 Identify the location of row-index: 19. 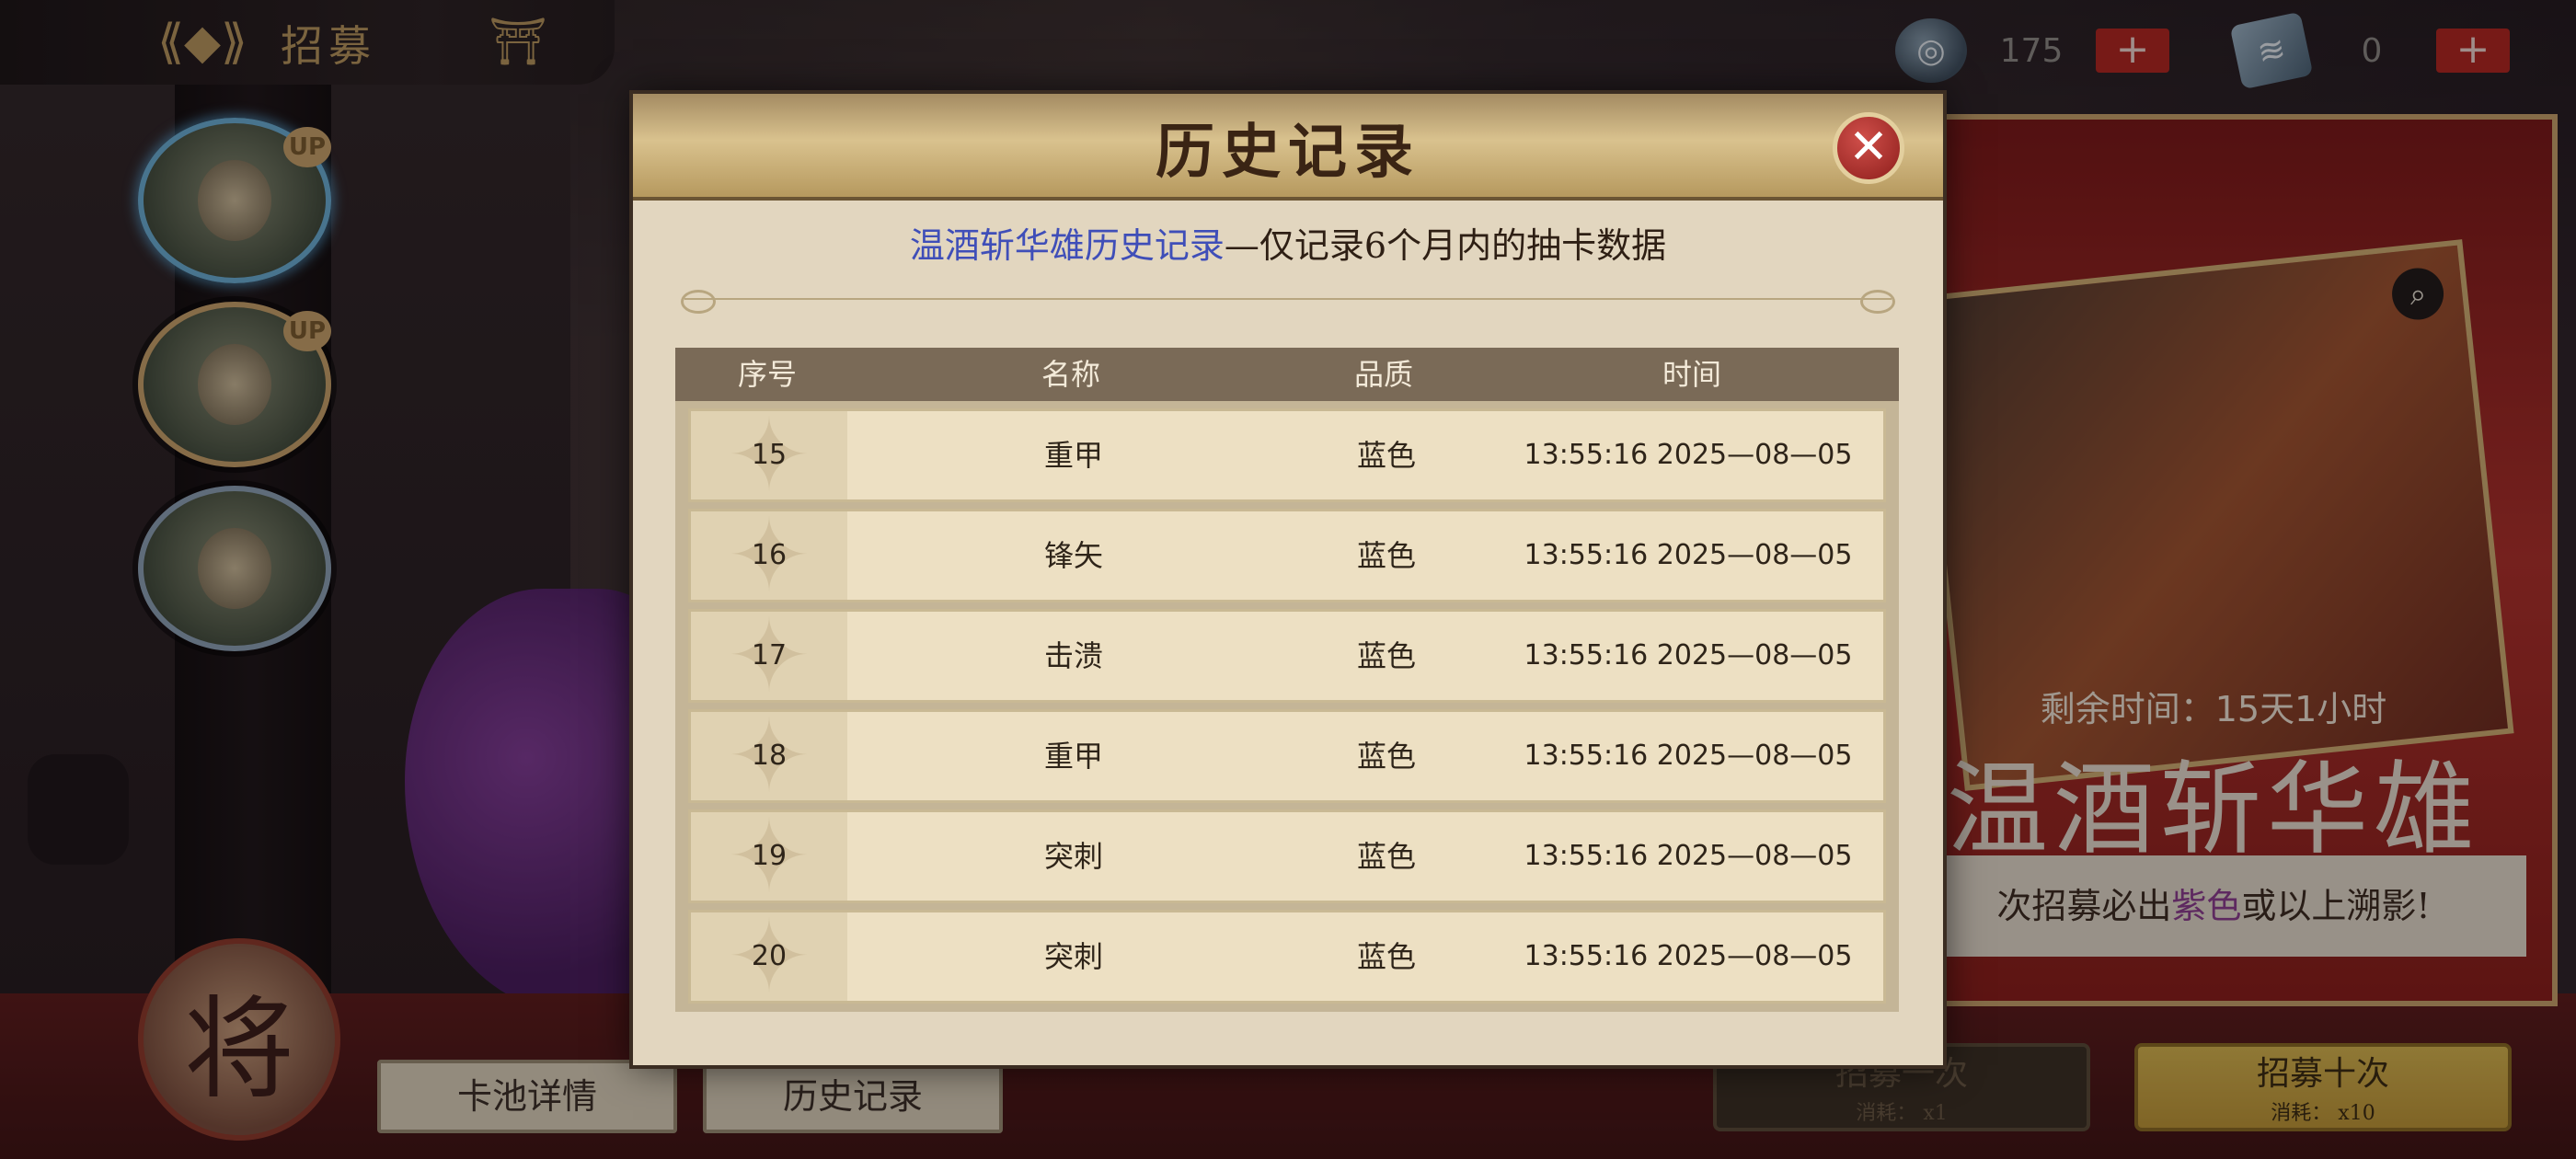
(769, 856).